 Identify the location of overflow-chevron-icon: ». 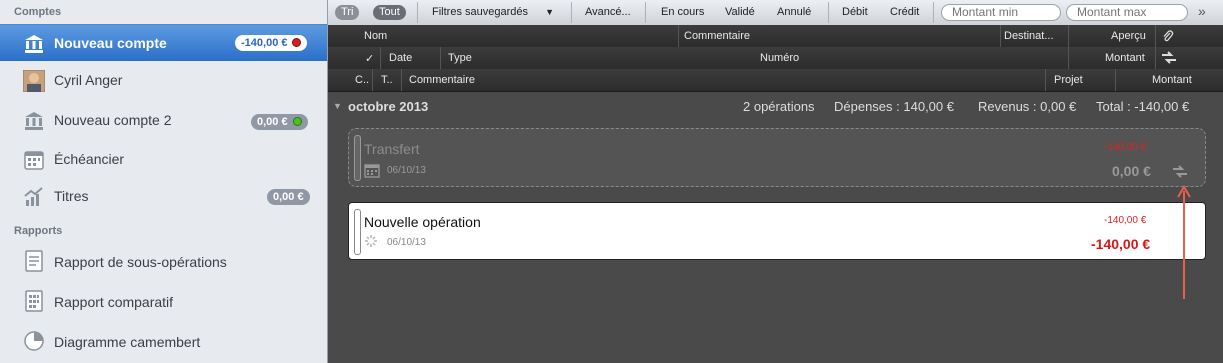
(1202, 11).